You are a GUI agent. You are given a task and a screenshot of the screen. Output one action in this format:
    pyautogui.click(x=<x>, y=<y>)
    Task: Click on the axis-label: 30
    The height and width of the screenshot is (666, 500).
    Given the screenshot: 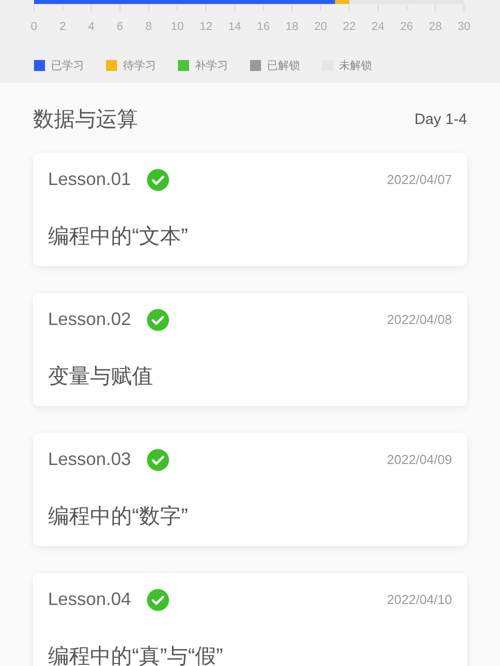 What is the action you would take?
    pyautogui.click(x=464, y=27)
    